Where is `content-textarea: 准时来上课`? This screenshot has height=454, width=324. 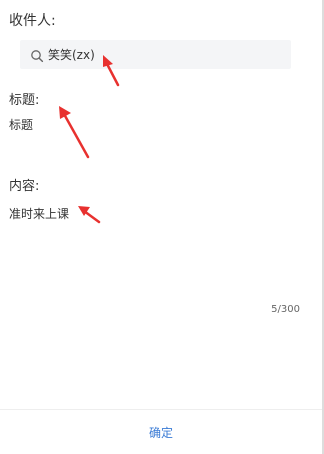 content-textarea: 准时来上课 is located at coordinates (39, 213).